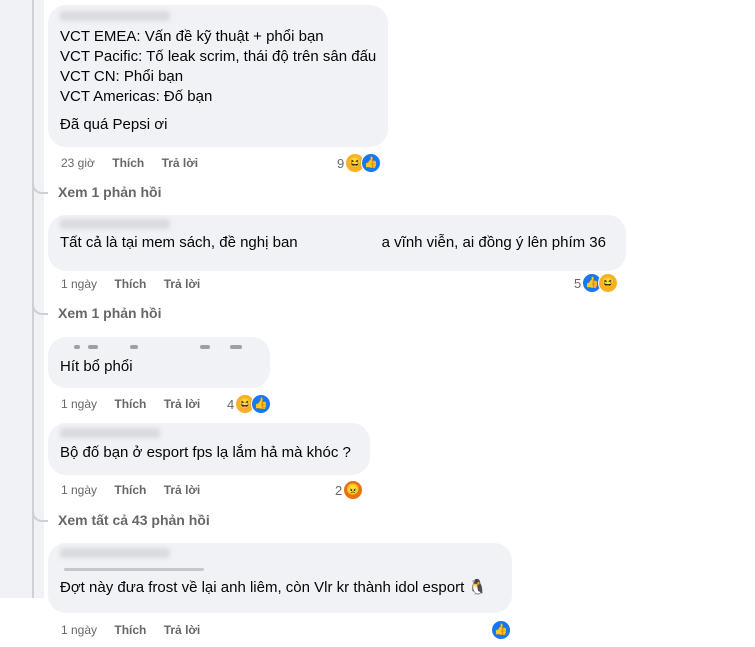 The width and height of the screenshot is (755, 647). Describe the element at coordinates (179, 242) in the screenshot. I see `comment-text-part: Tất cả là tại mem sách, đề nghị ban` at that location.